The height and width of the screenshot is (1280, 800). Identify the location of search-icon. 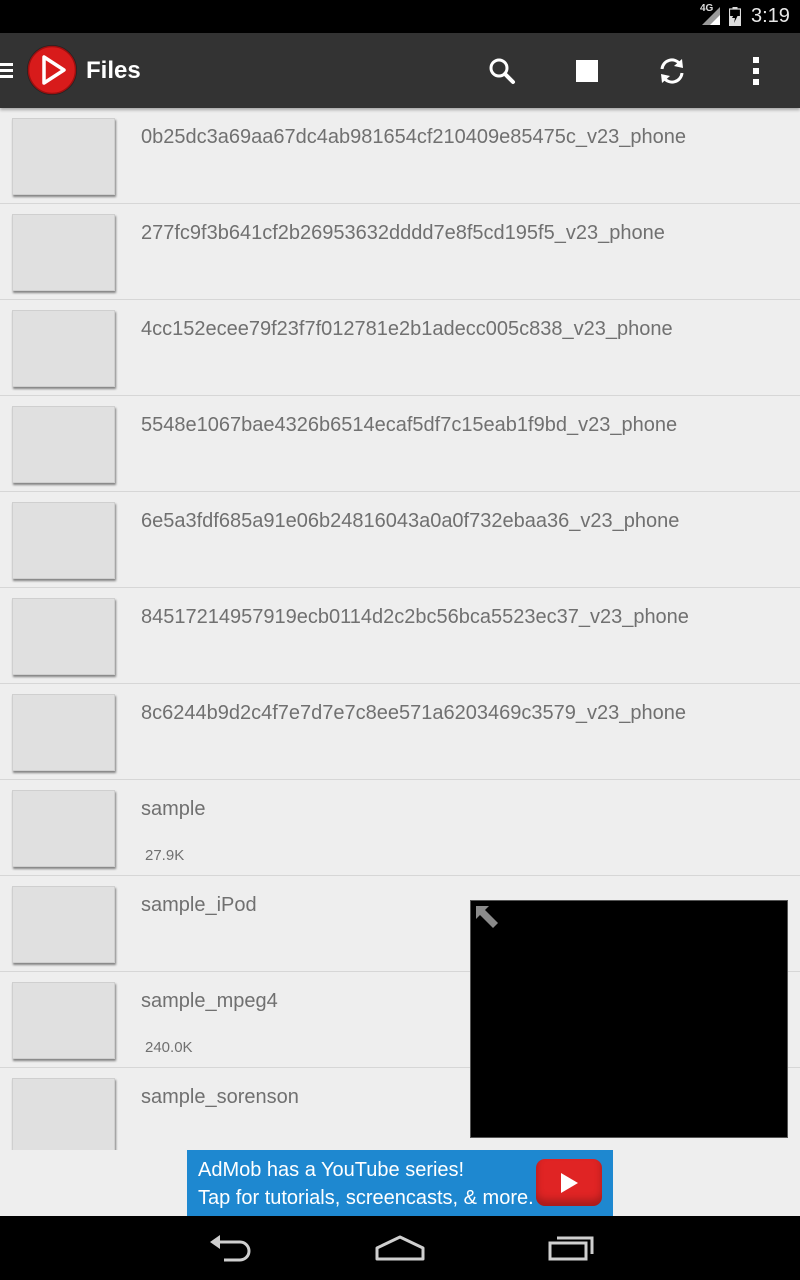
(502, 71).